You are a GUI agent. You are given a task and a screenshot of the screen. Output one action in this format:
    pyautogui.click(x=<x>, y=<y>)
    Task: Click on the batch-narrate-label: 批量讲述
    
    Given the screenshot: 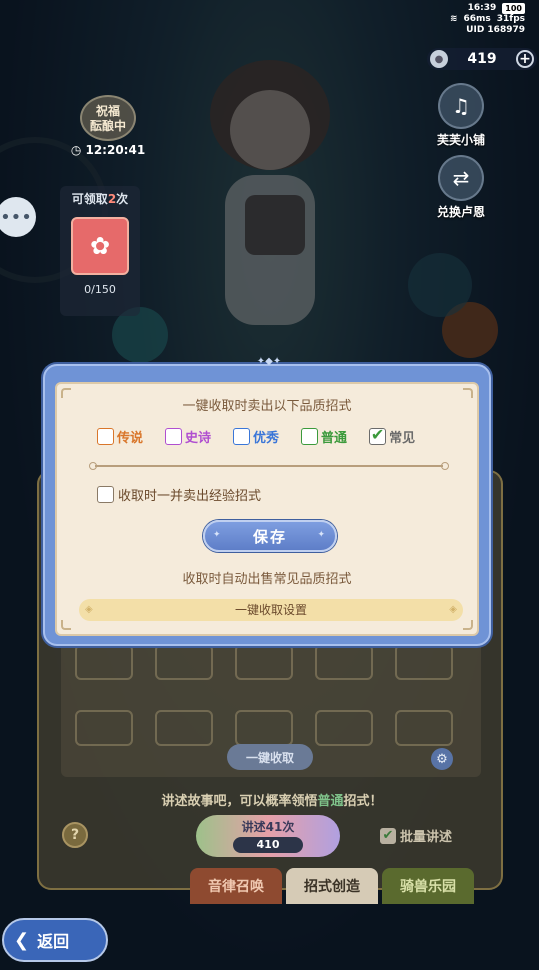 What is the action you would take?
    pyautogui.click(x=426, y=837)
    